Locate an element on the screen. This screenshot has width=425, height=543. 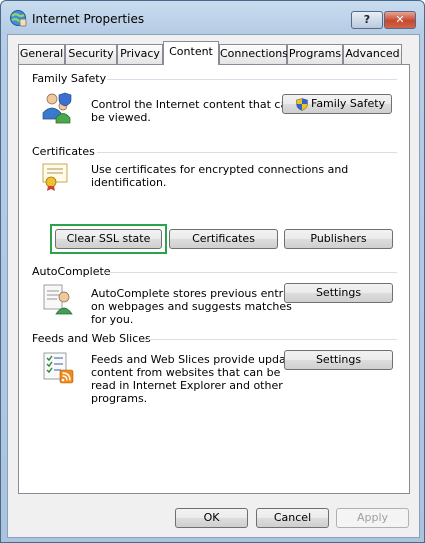
autocomplete-description-2: on webpages and suggests matches is located at coordinates (191, 306).